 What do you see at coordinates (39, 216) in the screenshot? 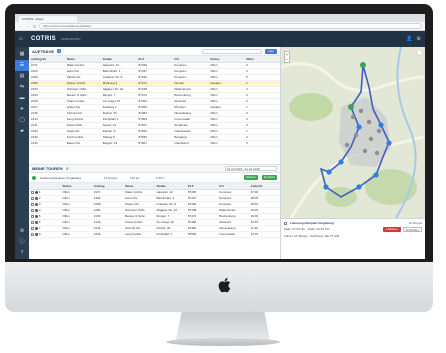
I see `stop-number: 5` at bounding box center [39, 216].